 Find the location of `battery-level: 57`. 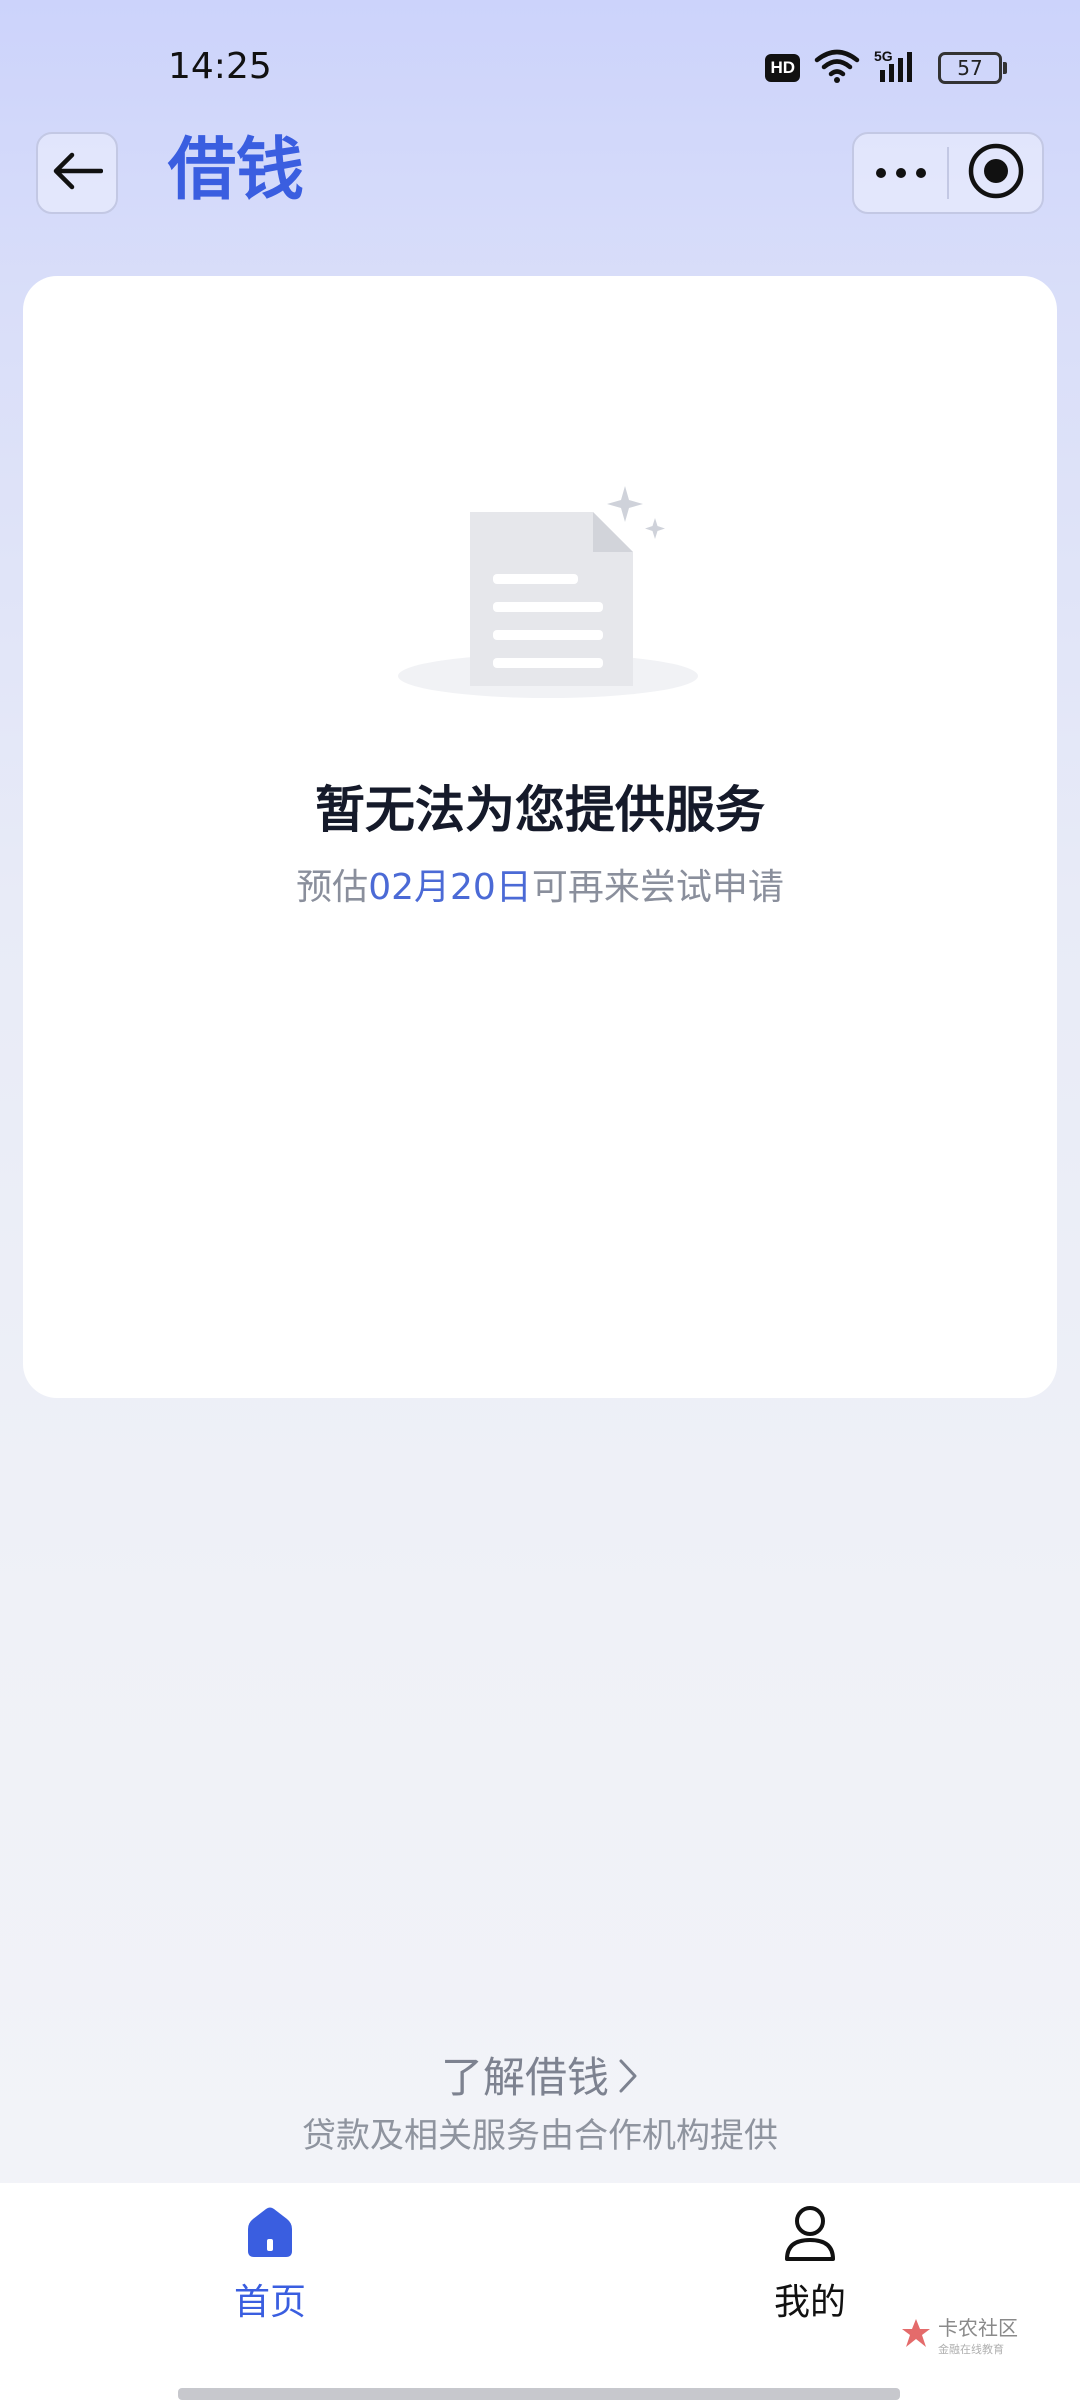

battery-level: 57 is located at coordinates (970, 68).